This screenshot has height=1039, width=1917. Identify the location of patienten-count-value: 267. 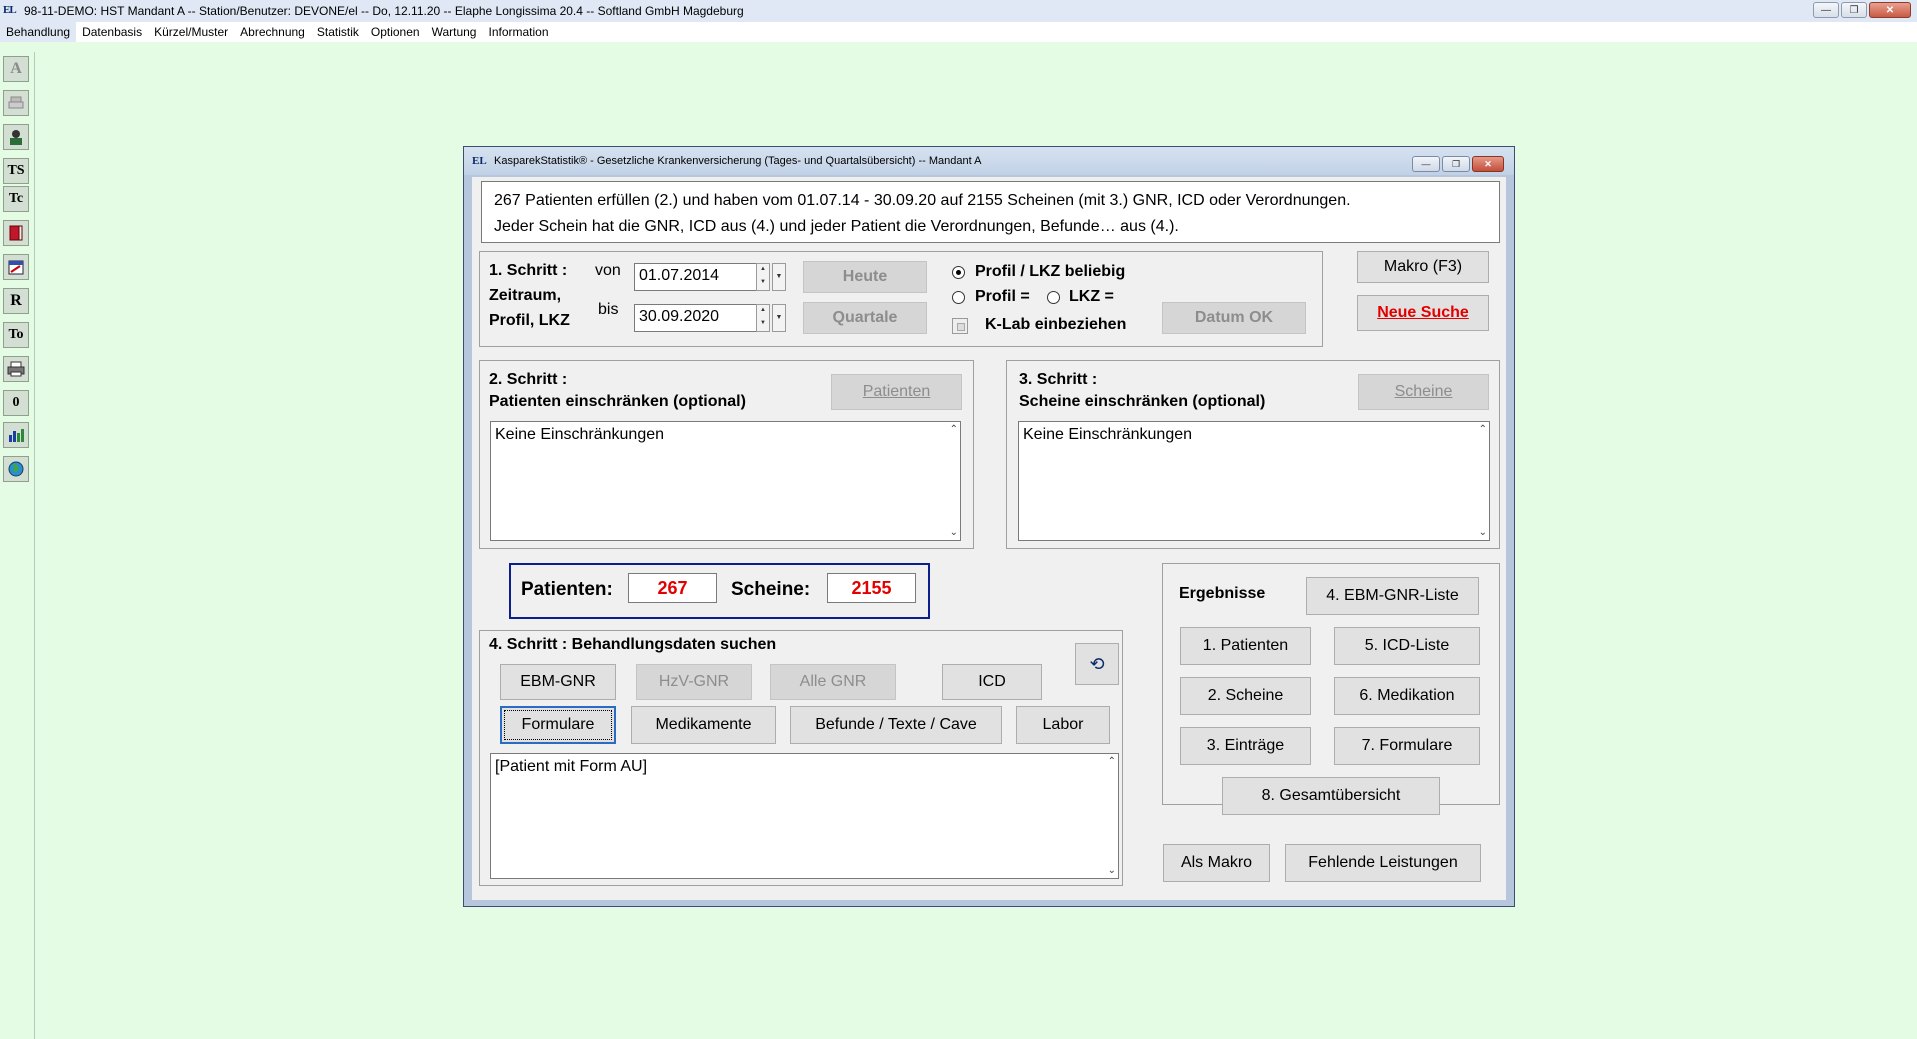
(672, 588).